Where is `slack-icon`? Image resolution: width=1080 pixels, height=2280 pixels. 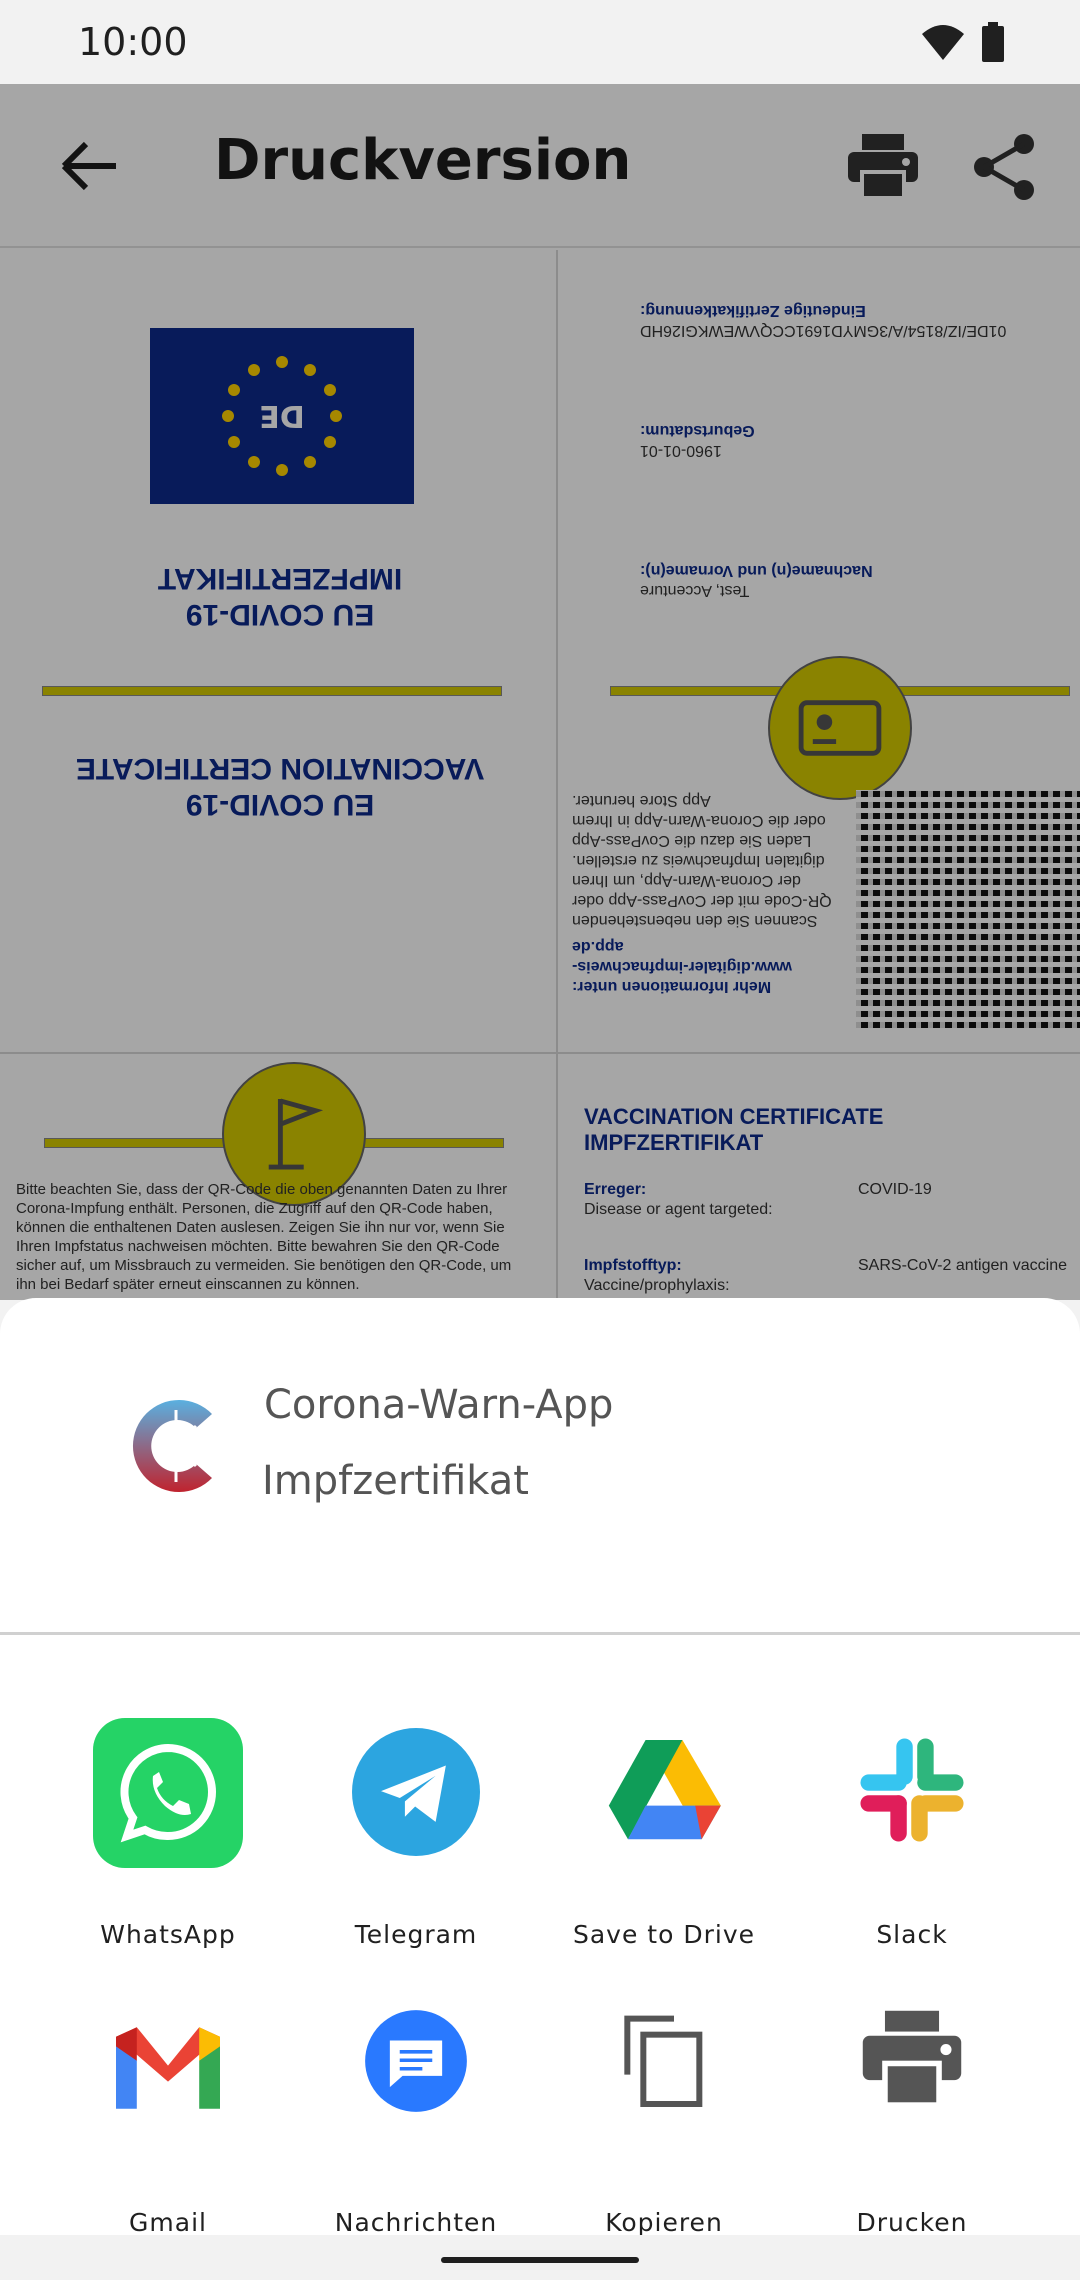 slack-icon is located at coordinates (912, 1790).